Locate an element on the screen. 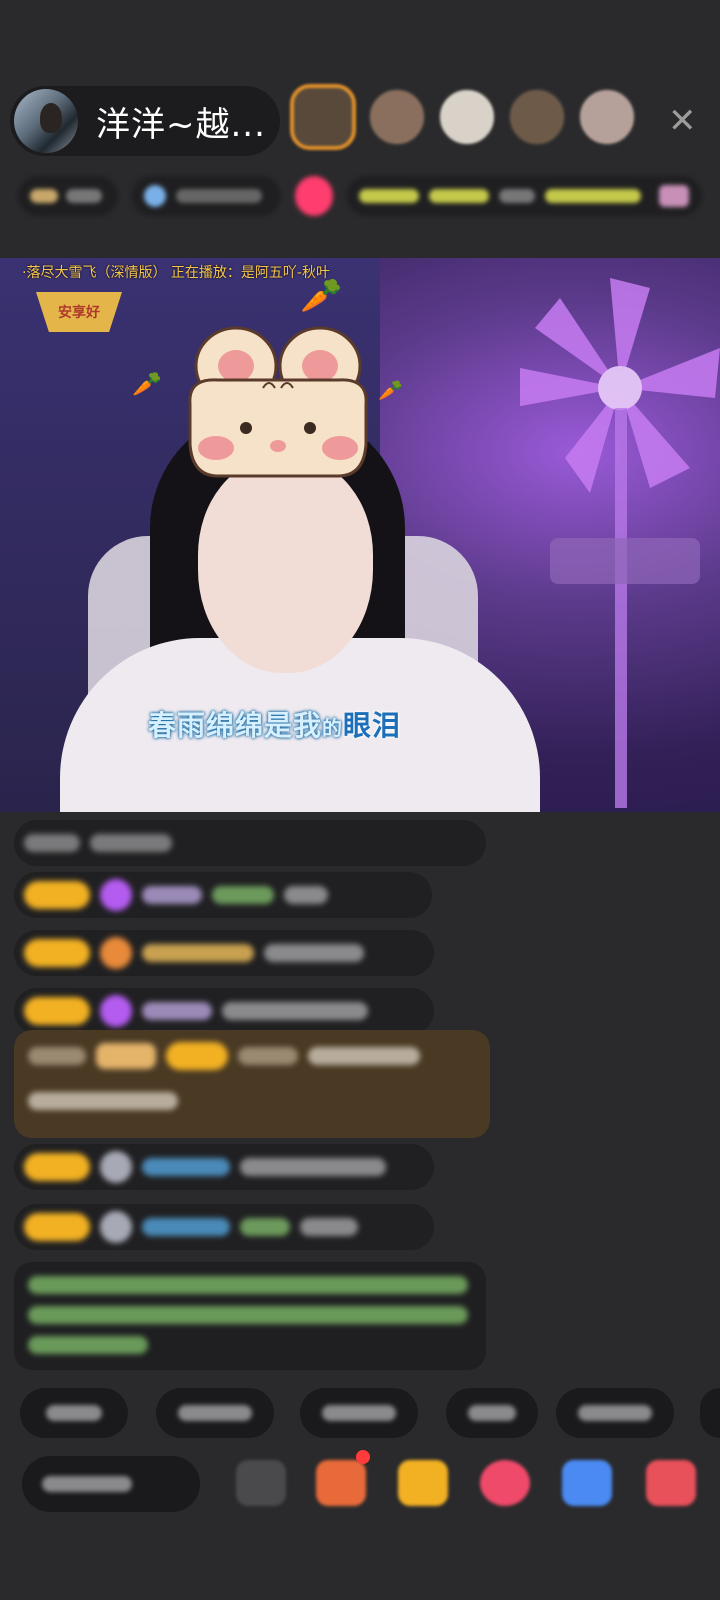 This screenshot has width=720, height=1600. top-viewers is located at coordinates (469, 117).